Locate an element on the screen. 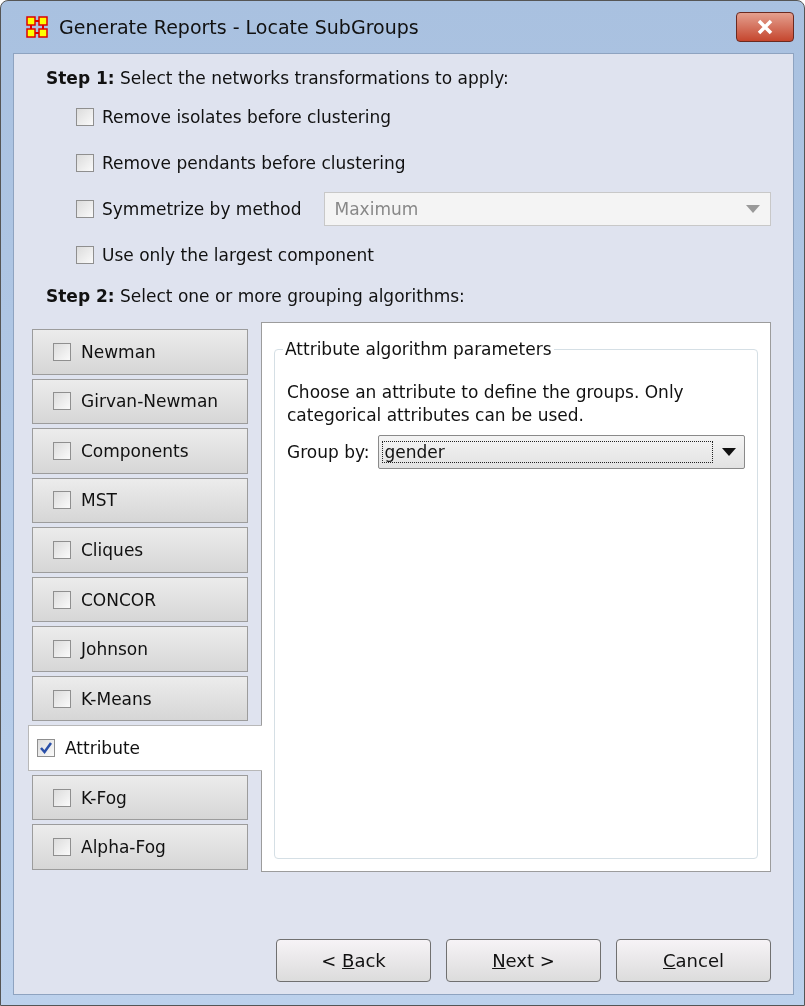 The image size is (805, 1006). network-nodes-icon is located at coordinates (37, 27).